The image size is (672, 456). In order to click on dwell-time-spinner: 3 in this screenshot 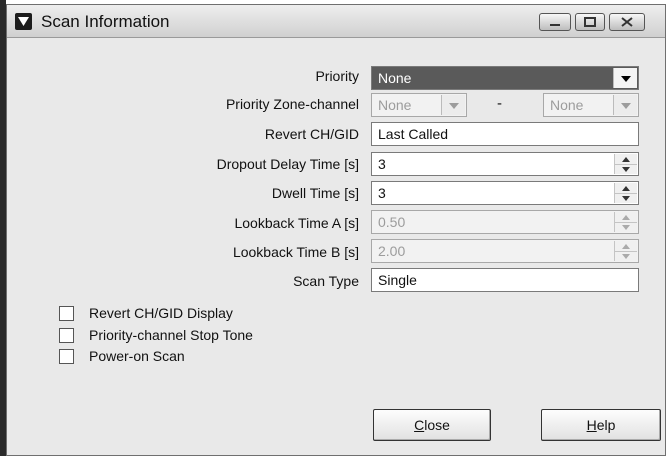, I will do `click(505, 193)`.